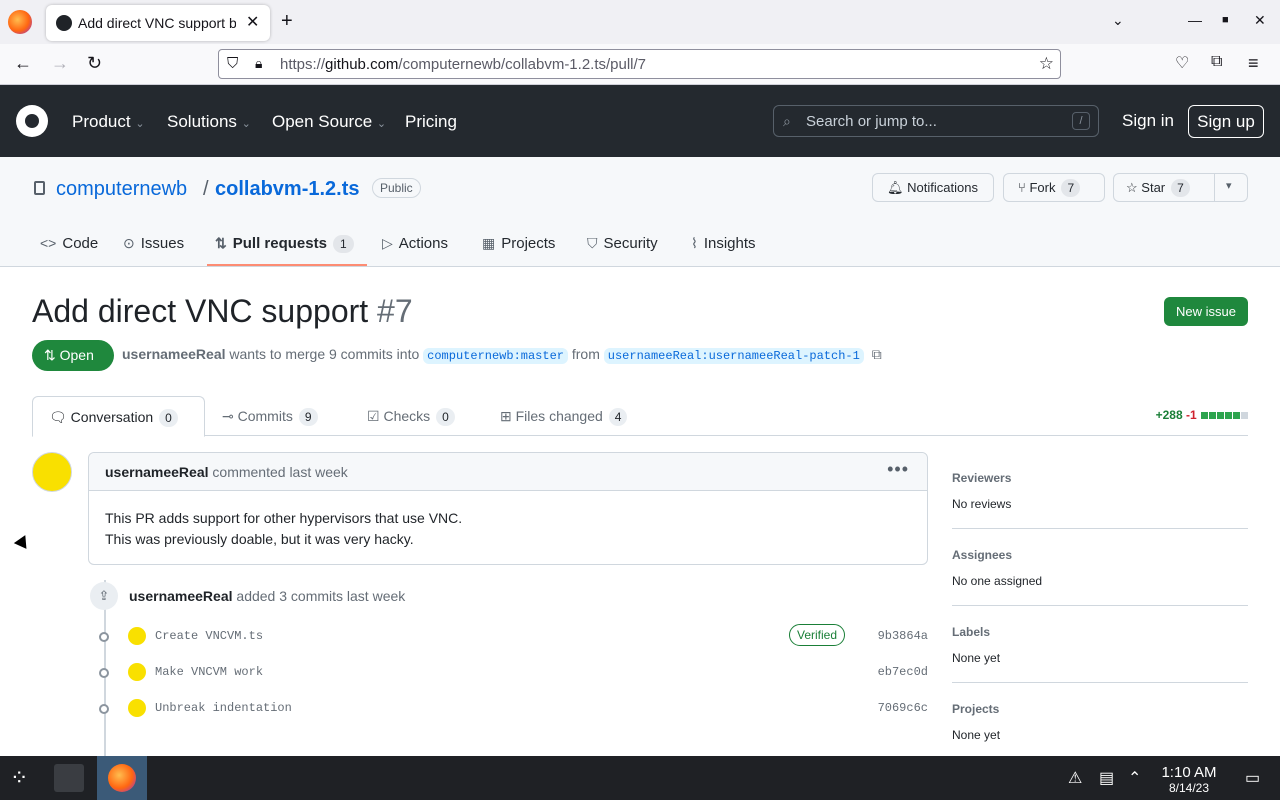 The height and width of the screenshot is (800, 1280). What do you see at coordinates (975, 709) in the screenshot?
I see `projects-heading: Projects` at bounding box center [975, 709].